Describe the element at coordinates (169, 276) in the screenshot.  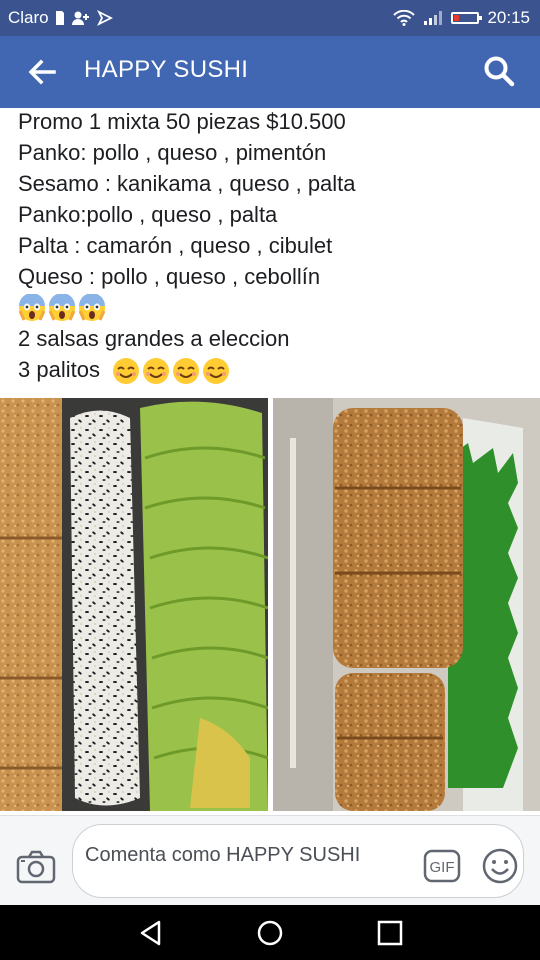
I see `post-line: Queso : pollo , queso , cebollín` at that location.